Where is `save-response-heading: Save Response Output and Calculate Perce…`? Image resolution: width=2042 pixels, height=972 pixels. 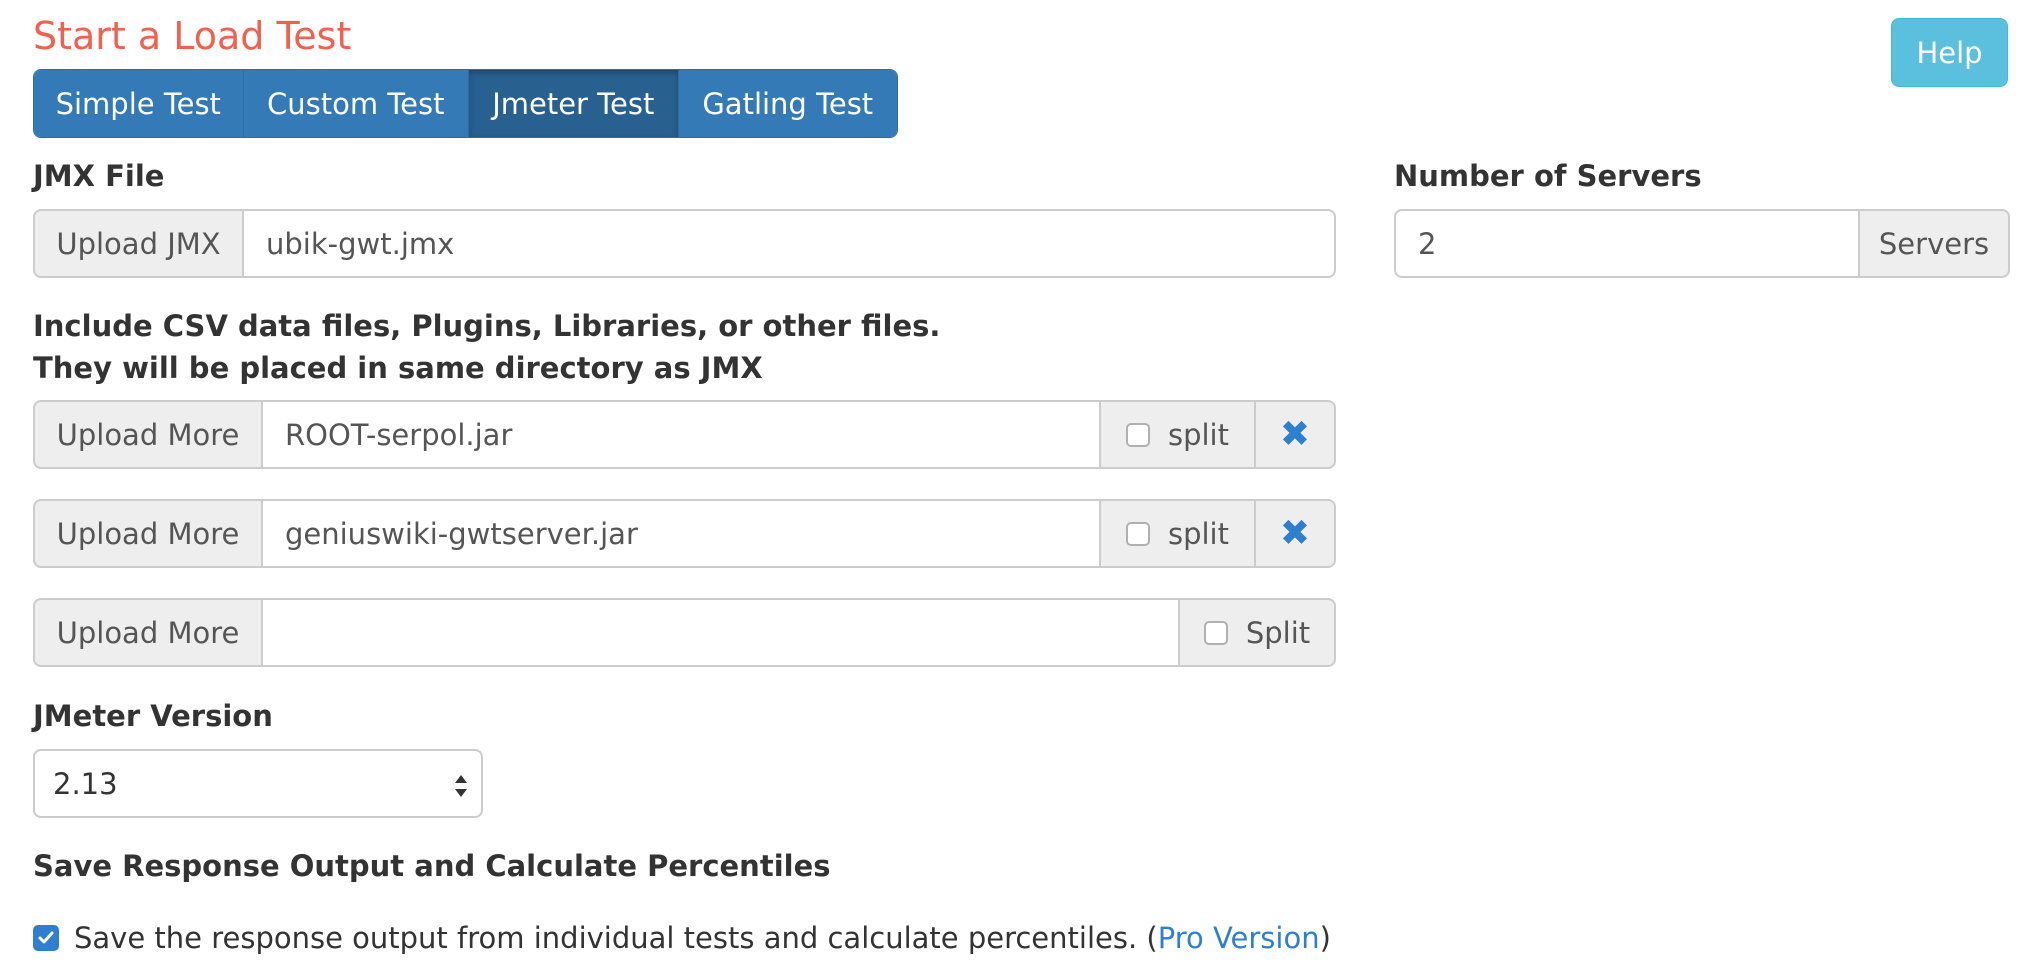
save-response-heading: Save Response Output and Calculate Perce… is located at coordinates (432, 866).